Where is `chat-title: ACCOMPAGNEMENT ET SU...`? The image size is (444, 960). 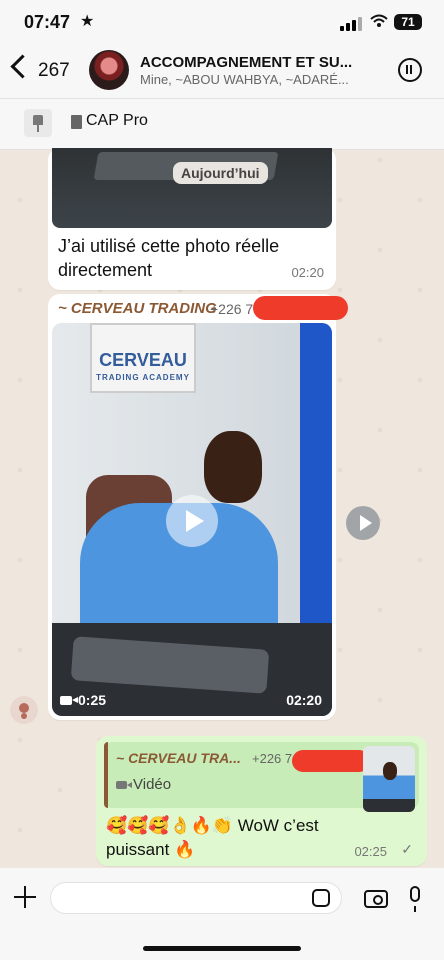
chat-title: ACCOMPAGNEMENT ET SU... is located at coordinates (255, 62).